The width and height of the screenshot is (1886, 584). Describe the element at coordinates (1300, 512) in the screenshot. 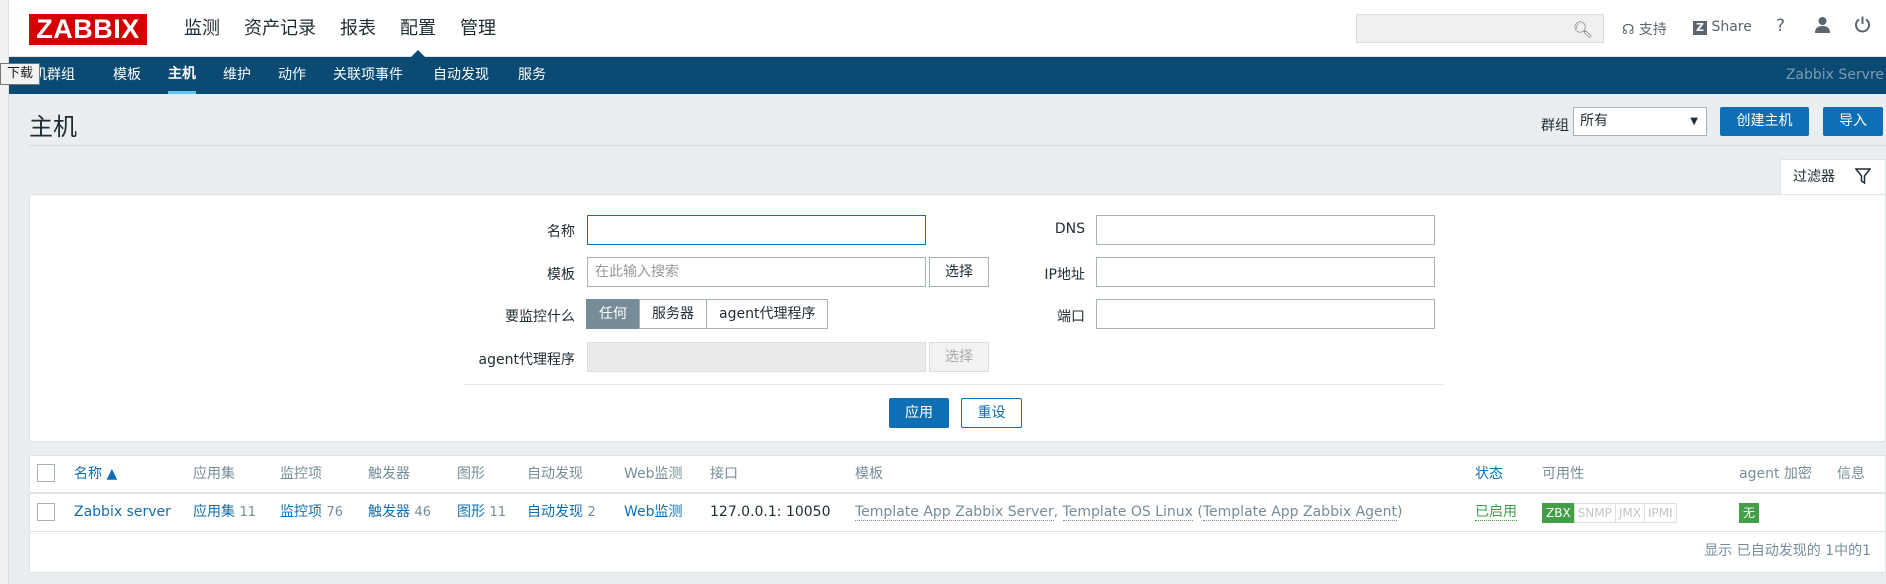

I see `template-link-agent: Template App Zabbix Agent` at that location.